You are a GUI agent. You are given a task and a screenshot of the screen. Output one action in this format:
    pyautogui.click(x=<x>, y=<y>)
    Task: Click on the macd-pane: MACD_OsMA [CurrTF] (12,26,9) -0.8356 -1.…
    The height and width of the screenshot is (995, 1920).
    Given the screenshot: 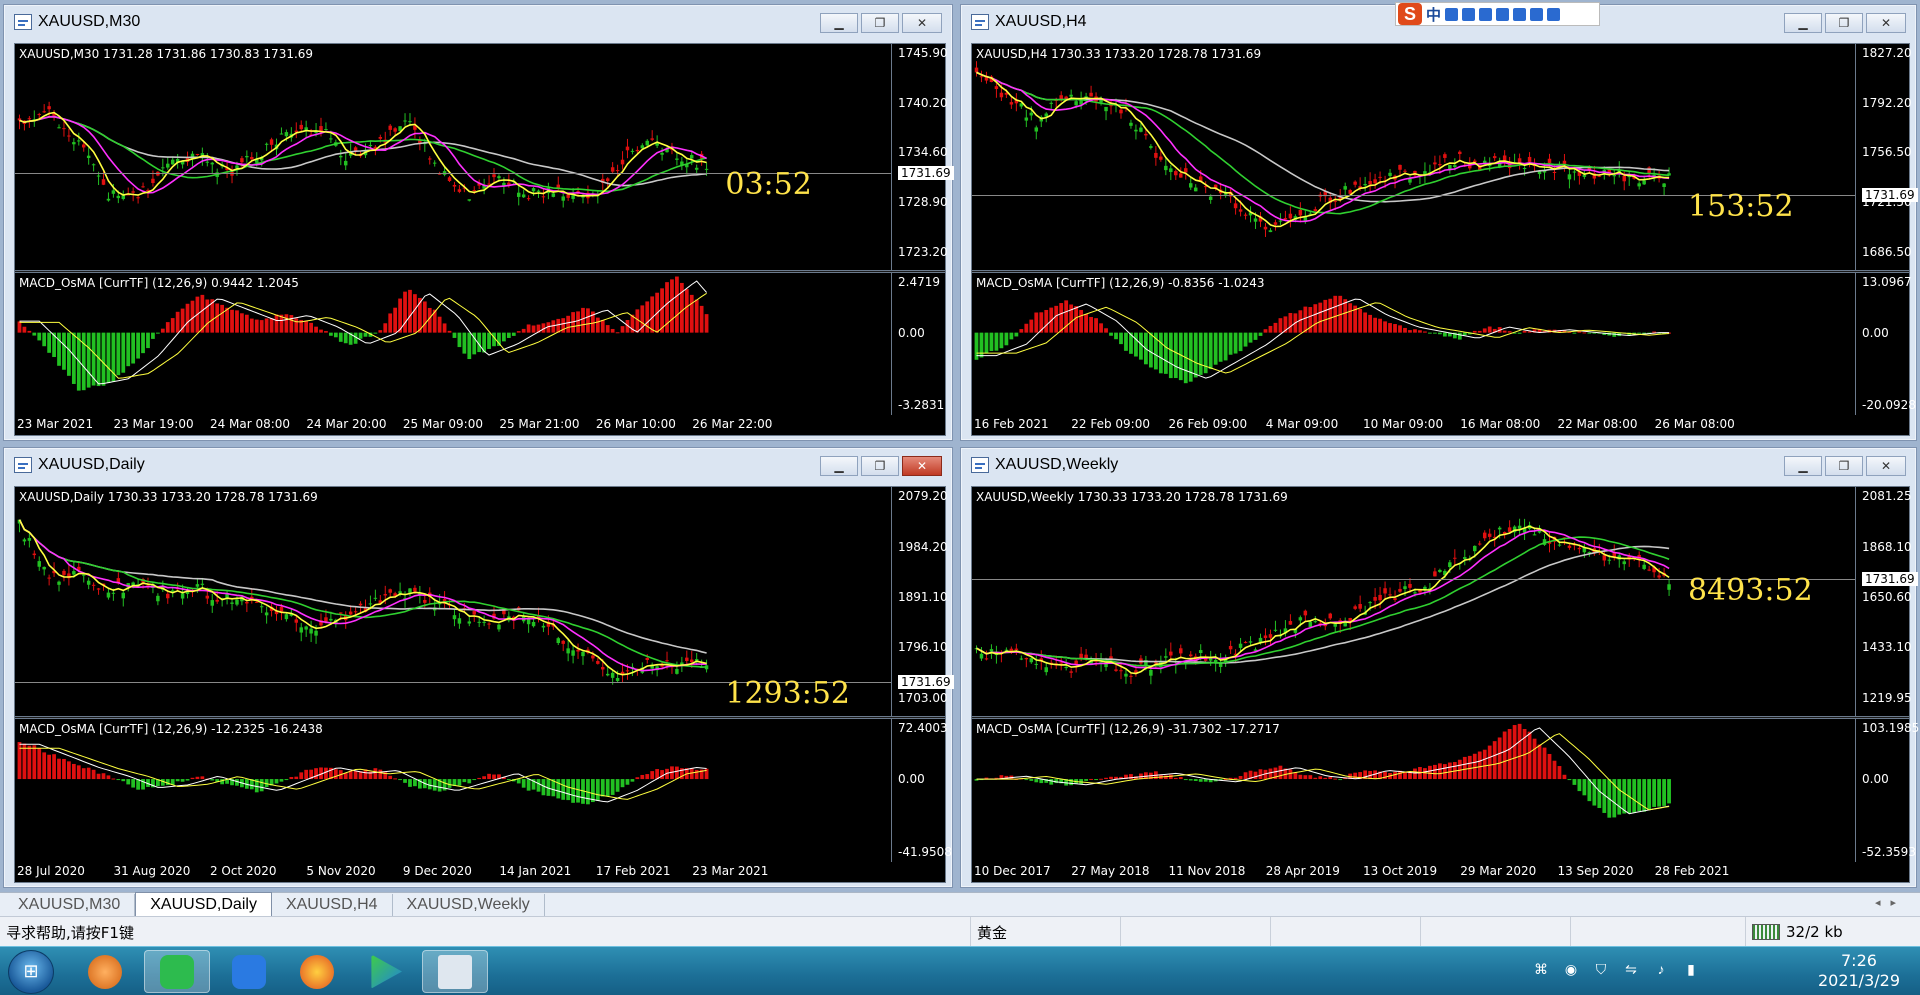 What is the action you would take?
    pyautogui.click(x=1414, y=344)
    